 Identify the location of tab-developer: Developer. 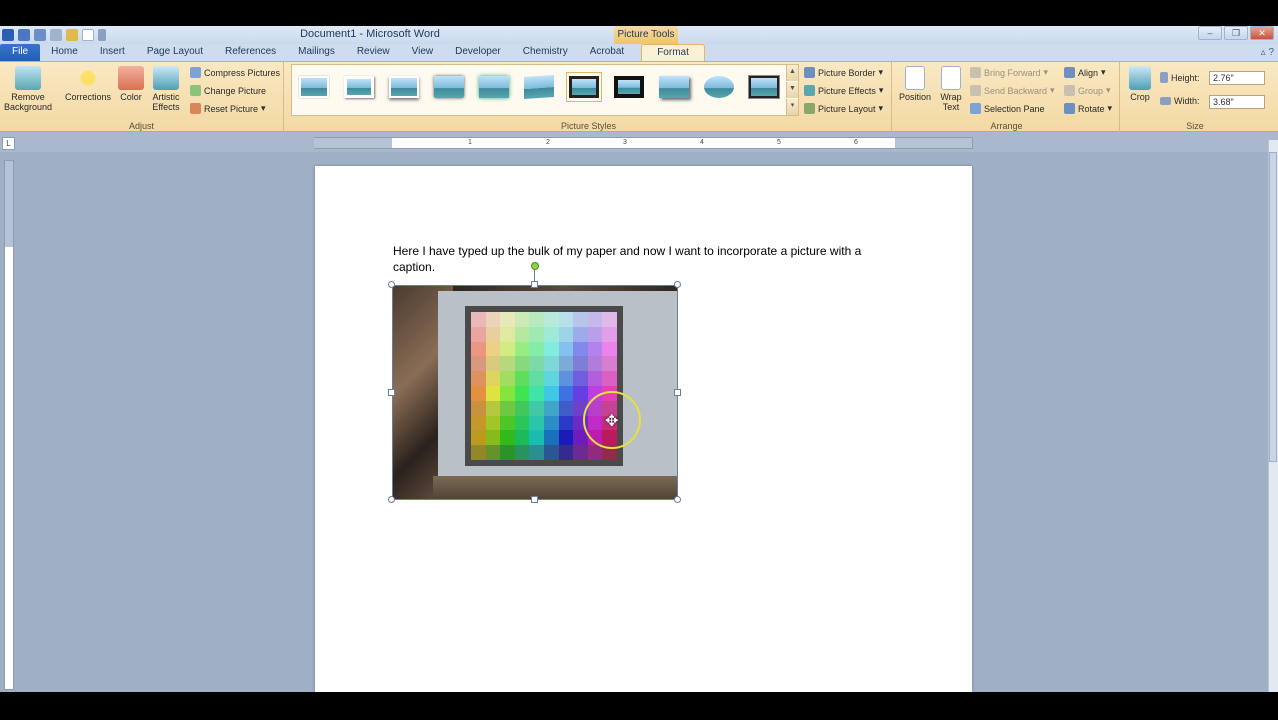
(478, 52).